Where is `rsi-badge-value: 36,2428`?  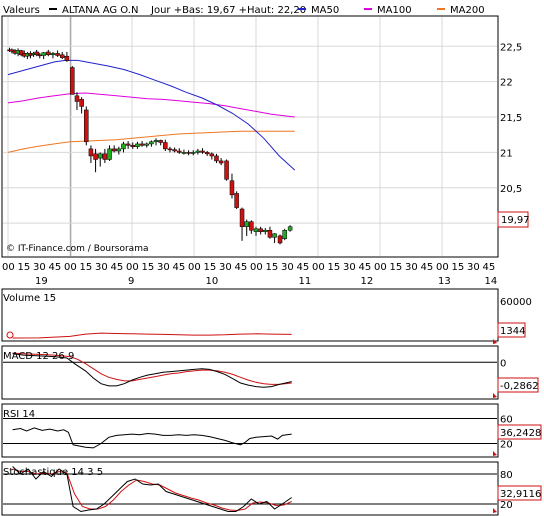
rsi-badge-value: 36,2428 is located at coordinates (520, 433).